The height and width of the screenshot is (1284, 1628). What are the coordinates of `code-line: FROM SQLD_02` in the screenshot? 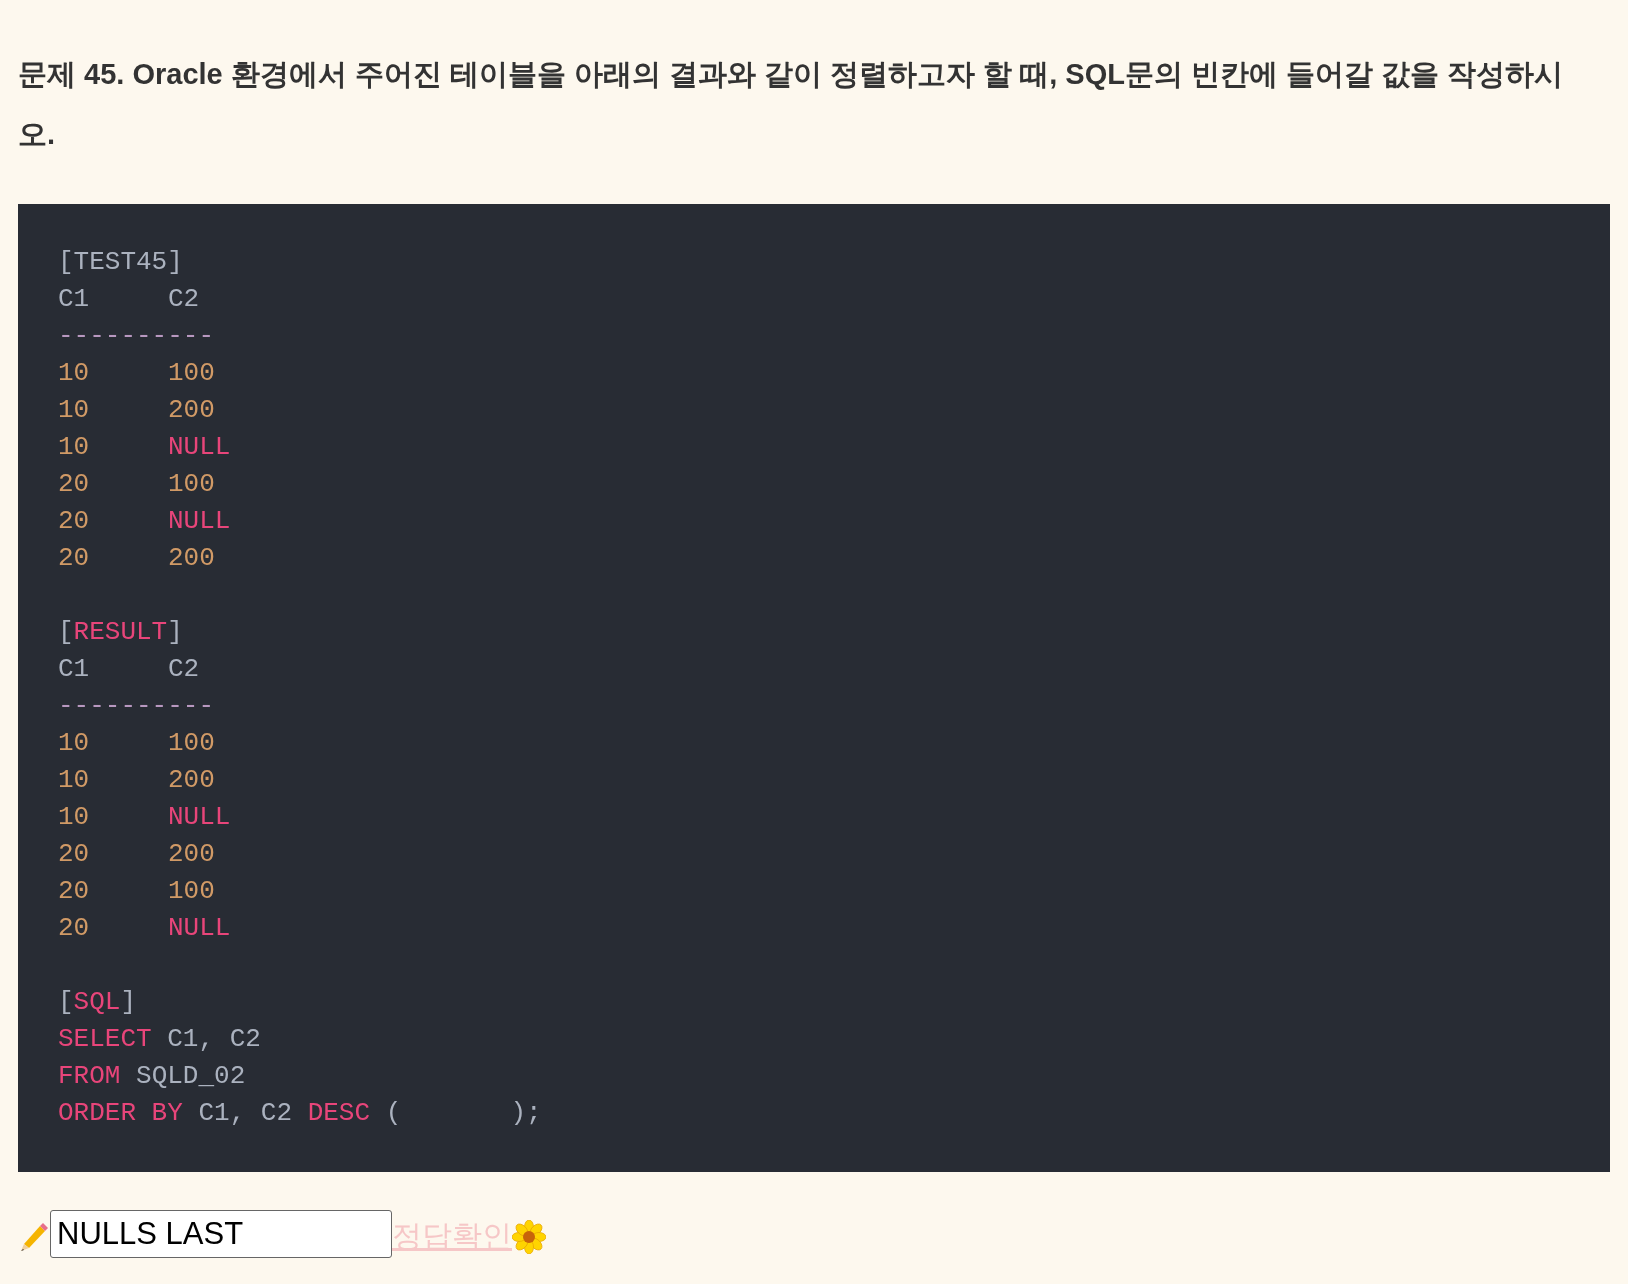 It's located at (152, 1076).